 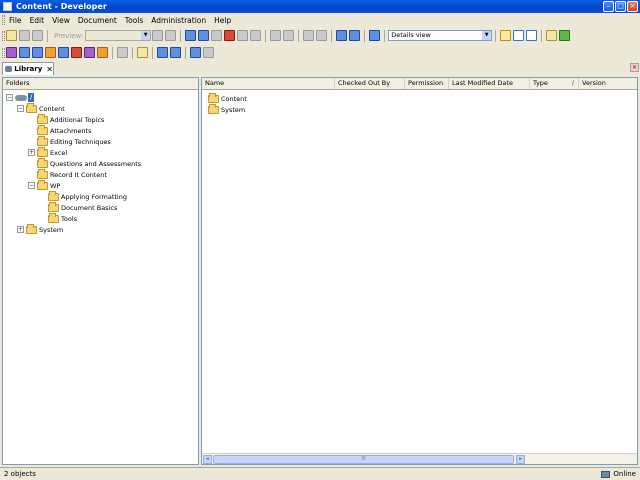 What do you see at coordinates (506, 35) in the screenshot?
I see `details-view-icon` at bounding box center [506, 35].